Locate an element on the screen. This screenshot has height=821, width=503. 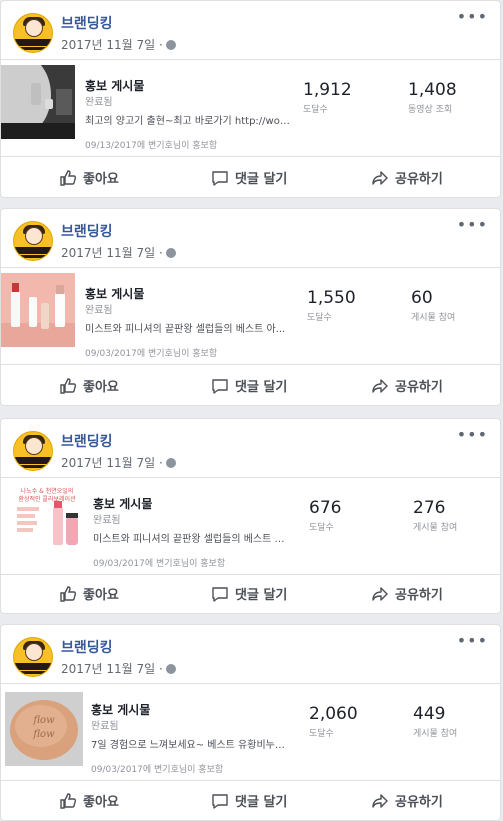
post-thumbnail: flow flow is located at coordinates (44, 729).